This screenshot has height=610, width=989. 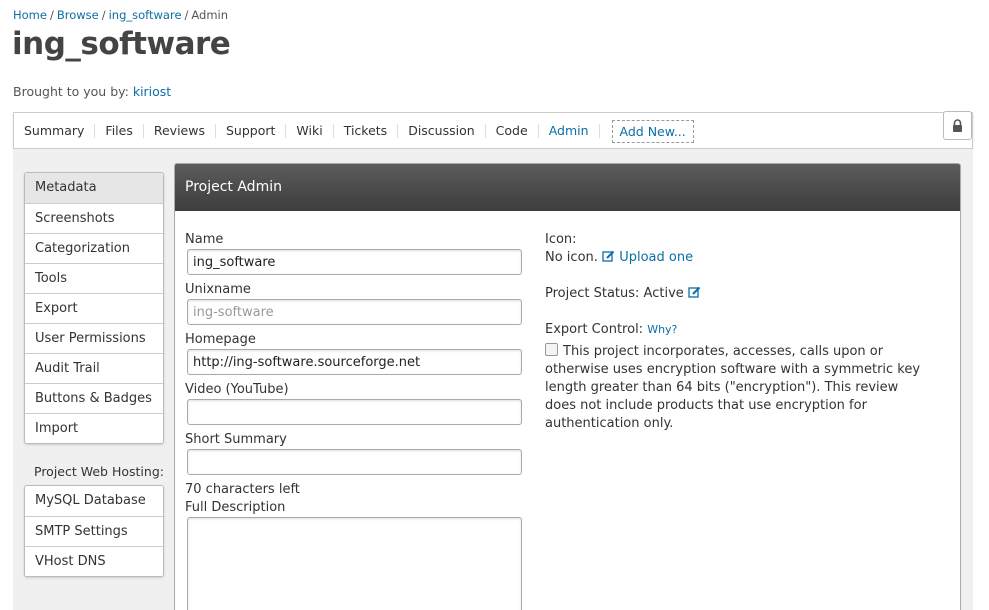 I want to click on sidebar-item-user-permissions: User Permissions, so click(x=94, y=338).